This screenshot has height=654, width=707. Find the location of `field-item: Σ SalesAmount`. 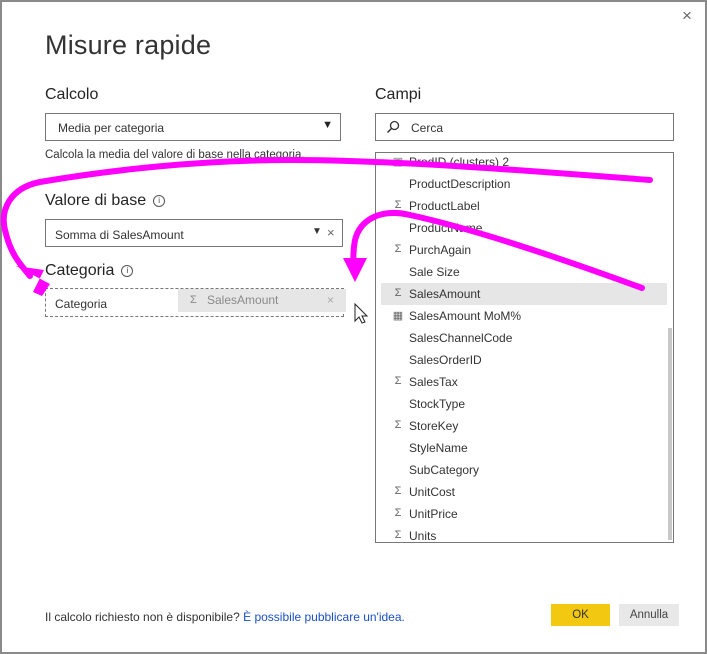

field-item: Σ SalesAmount is located at coordinates (524, 294).